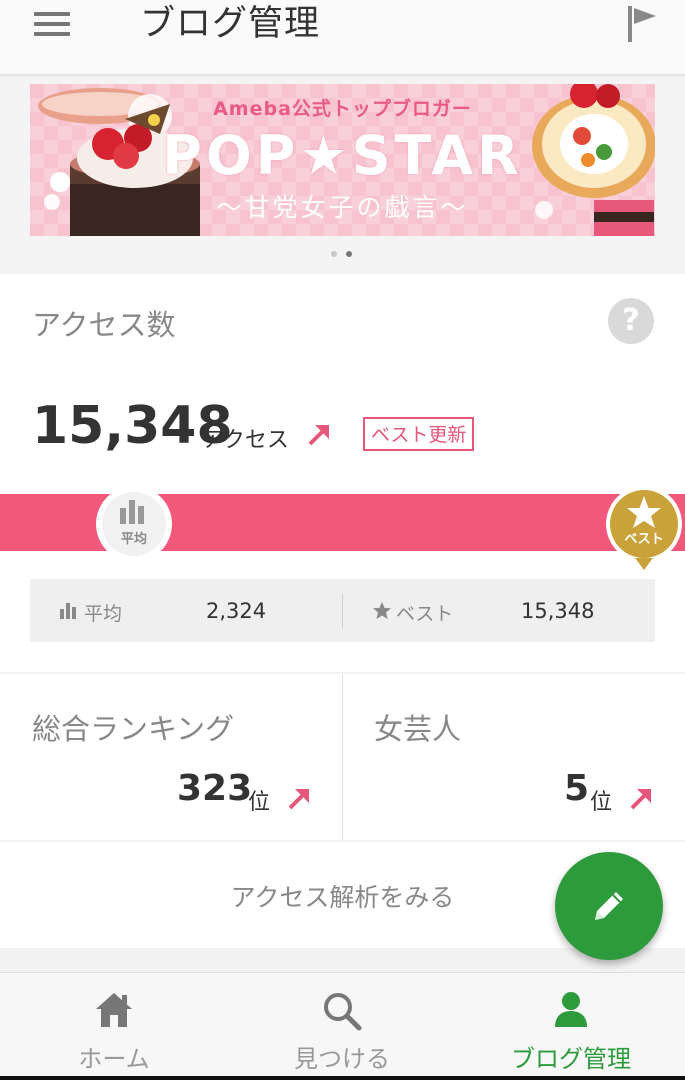 Image resolution: width=685 pixels, height=1080 pixels. Describe the element at coordinates (104, 325) in the screenshot. I see `access-section-label: アクセス数` at that location.